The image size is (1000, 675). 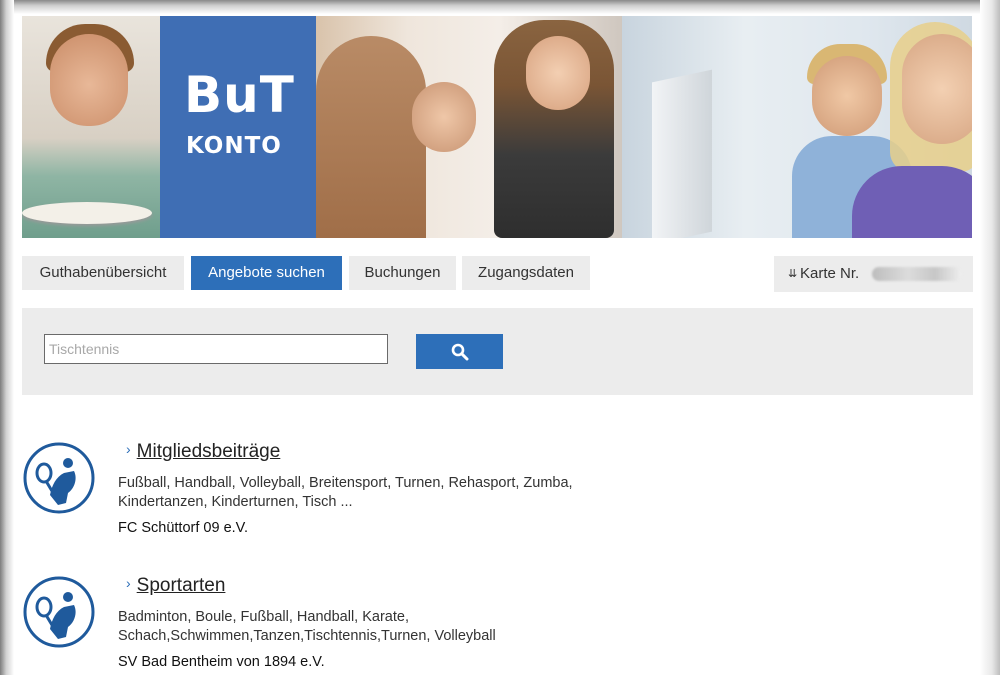 What do you see at coordinates (500, 7) in the screenshot?
I see `window-frame-top` at bounding box center [500, 7].